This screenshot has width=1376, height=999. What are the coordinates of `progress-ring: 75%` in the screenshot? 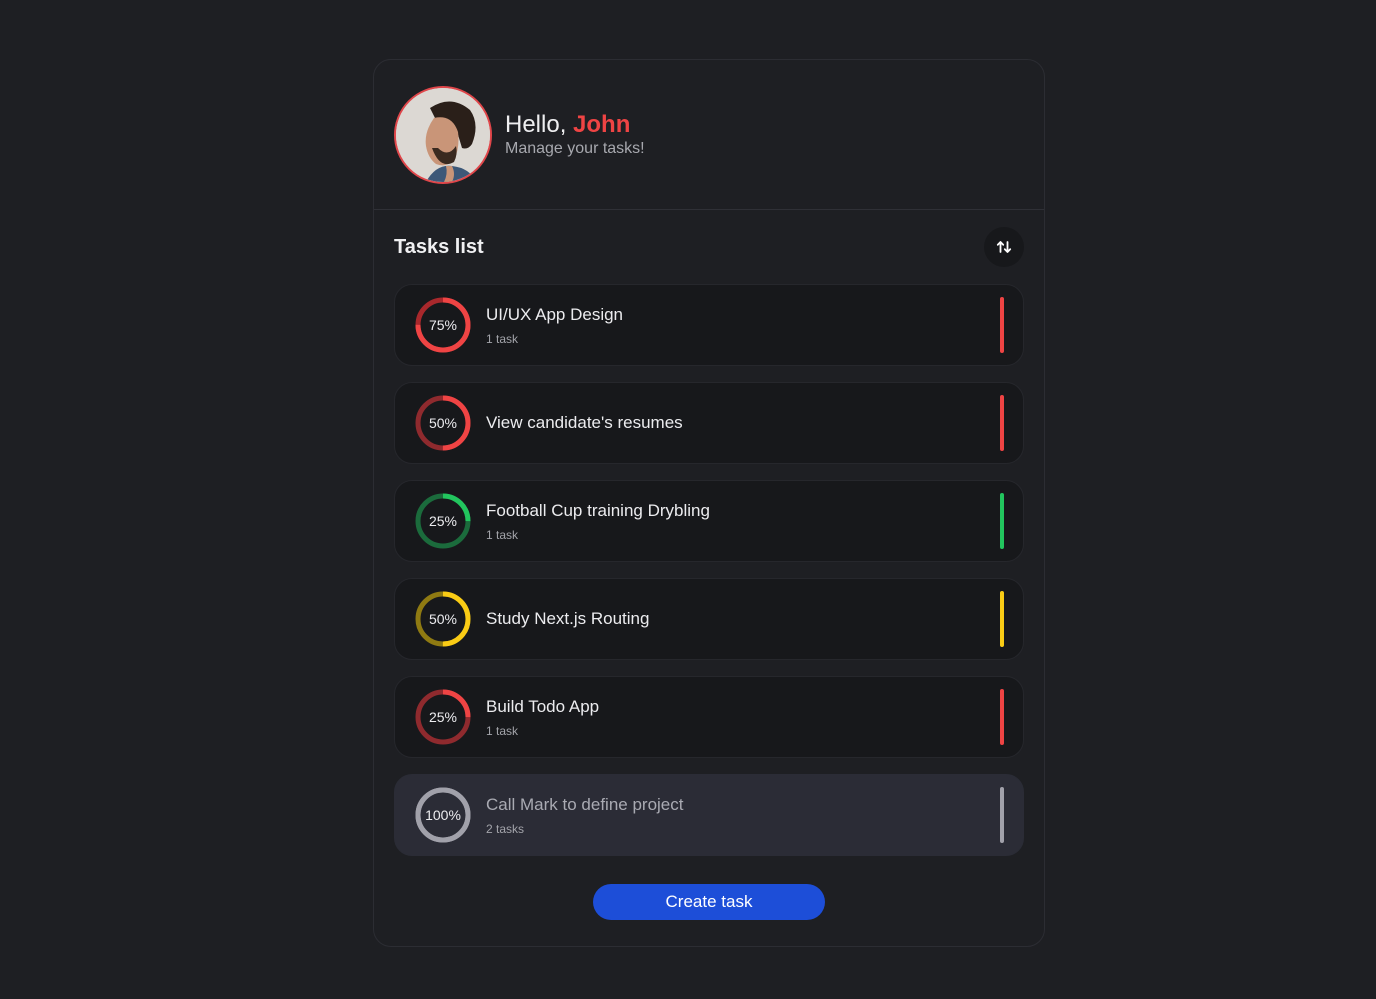 It's located at (443, 325).